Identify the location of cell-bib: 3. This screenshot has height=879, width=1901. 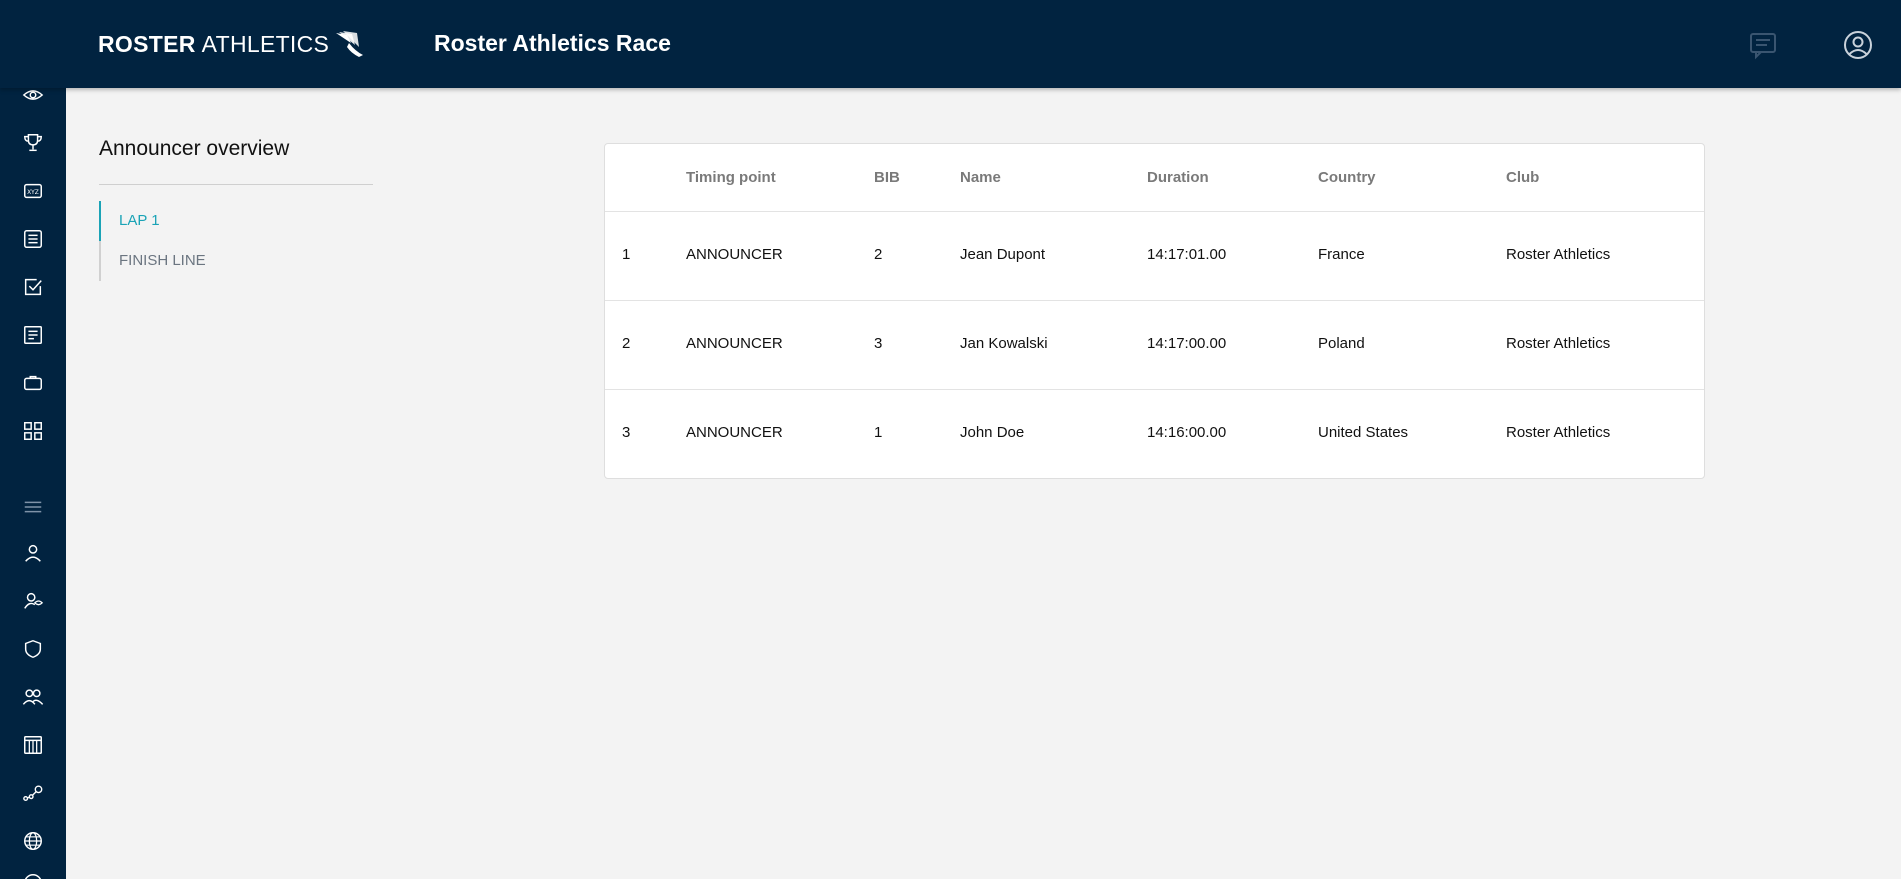
(878, 343).